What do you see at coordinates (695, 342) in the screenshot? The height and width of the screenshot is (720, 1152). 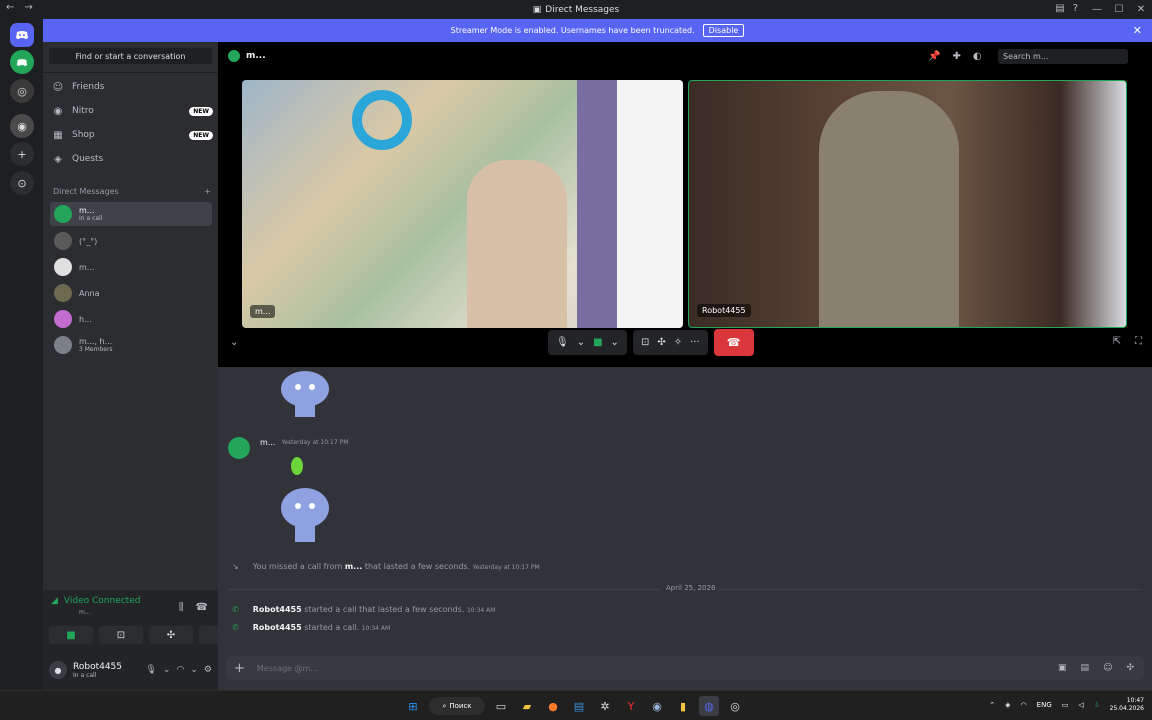 I see `more-icon: ···` at bounding box center [695, 342].